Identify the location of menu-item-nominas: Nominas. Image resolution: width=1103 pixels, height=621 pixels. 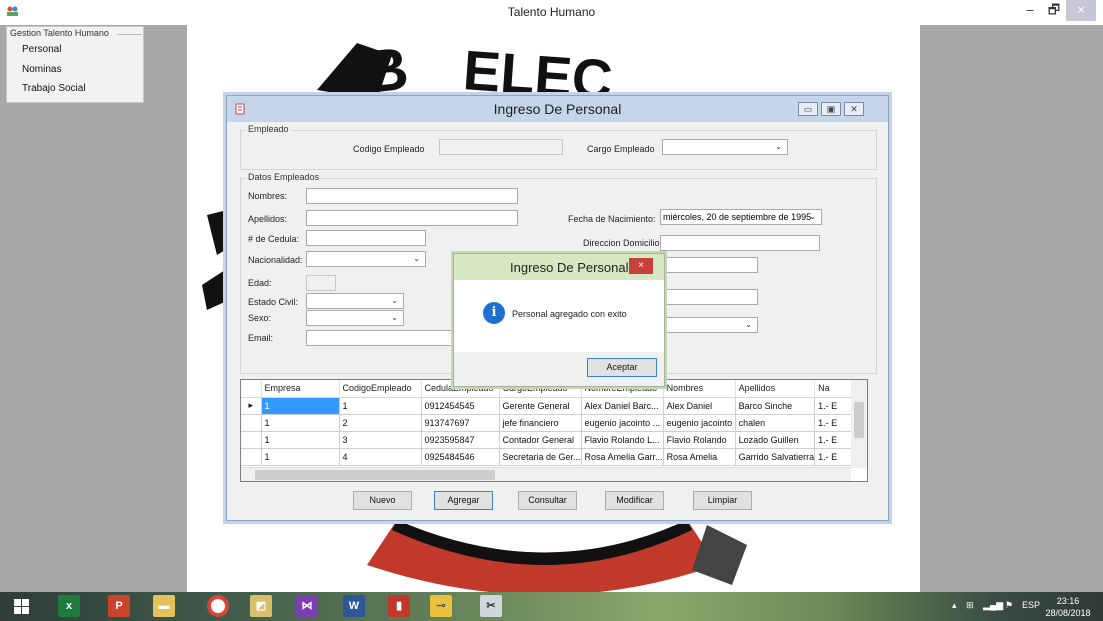
(41, 69).